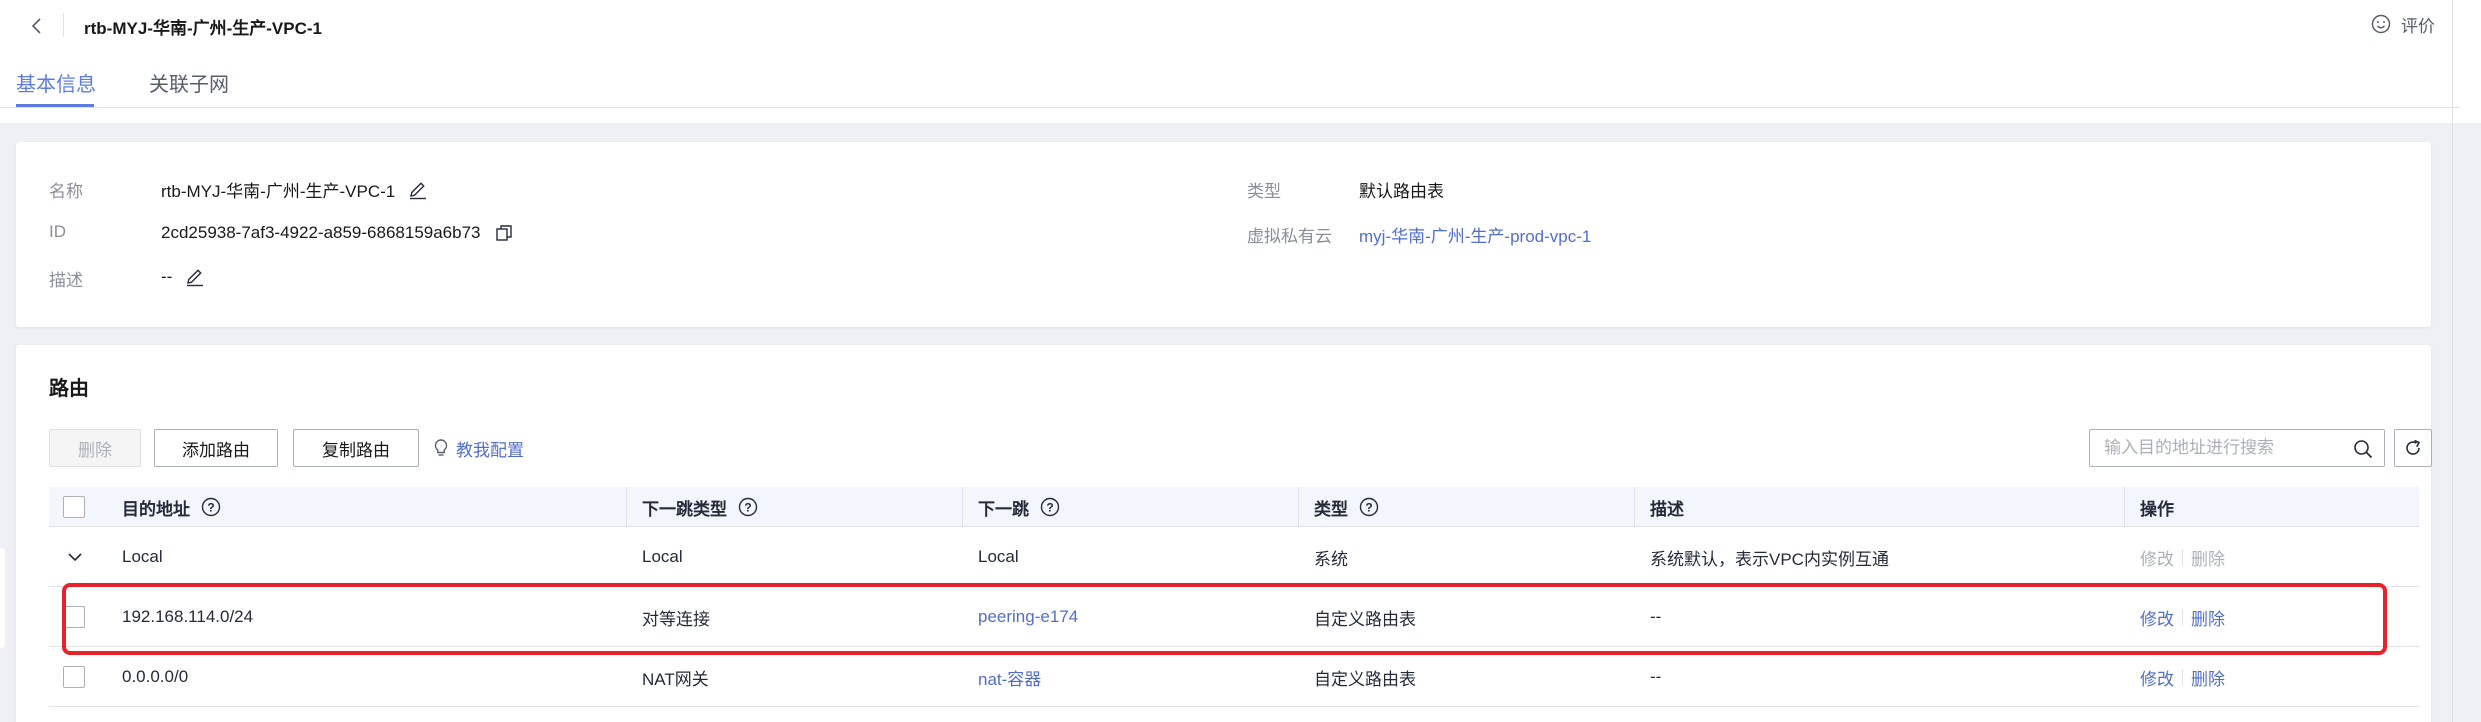 The image size is (2481, 722). What do you see at coordinates (321, 232) in the screenshot?
I see `id-text: 2cd25938-7af3-4922-a859-6868159a6b73` at bounding box center [321, 232].